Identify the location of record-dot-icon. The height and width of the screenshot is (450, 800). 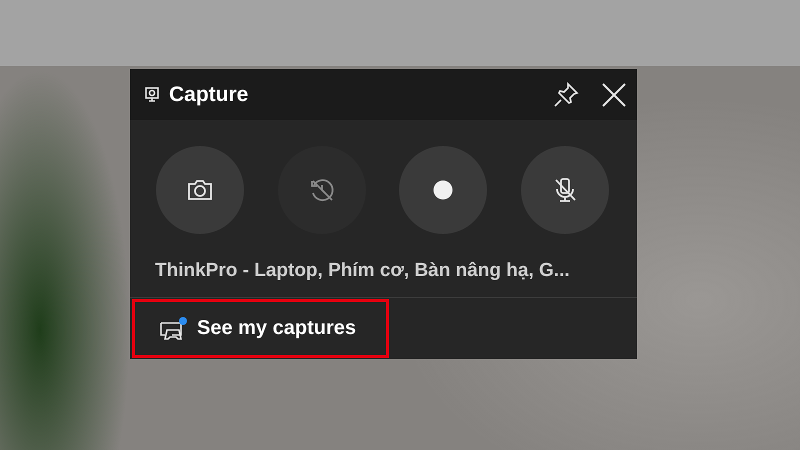
(443, 190).